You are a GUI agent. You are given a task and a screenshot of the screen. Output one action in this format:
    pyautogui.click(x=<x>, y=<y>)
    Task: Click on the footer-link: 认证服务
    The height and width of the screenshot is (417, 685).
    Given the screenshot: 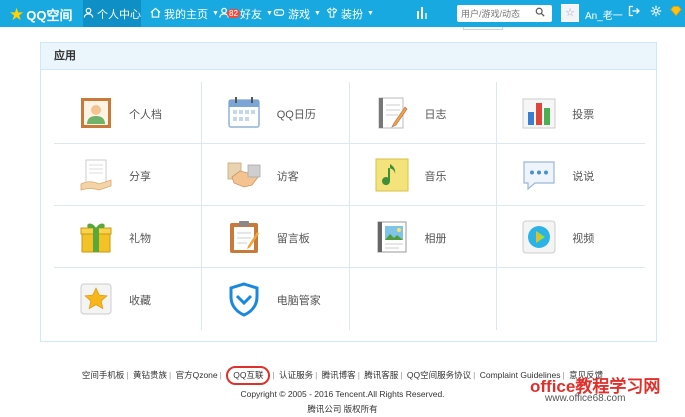 What is the action you would take?
    pyautogui.click(x=296, y=375)
    